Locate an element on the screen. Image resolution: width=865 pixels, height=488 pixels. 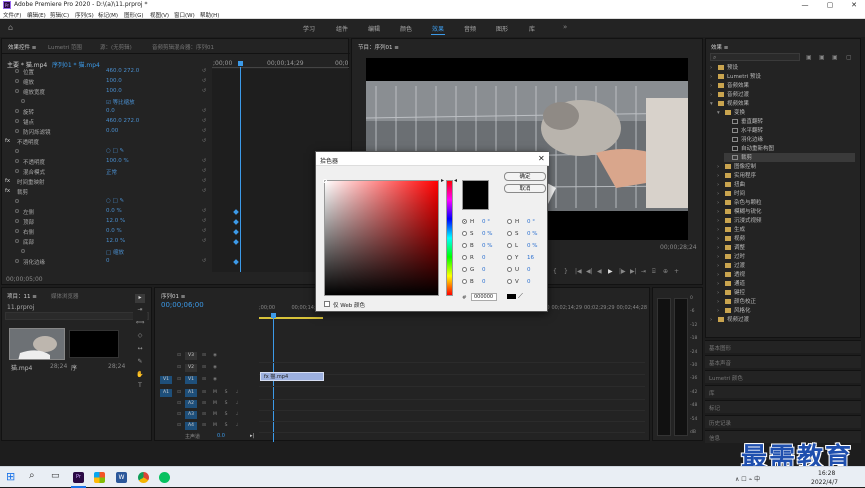
effect-folder: › 实用程序 is located at coordinates (736, 175).